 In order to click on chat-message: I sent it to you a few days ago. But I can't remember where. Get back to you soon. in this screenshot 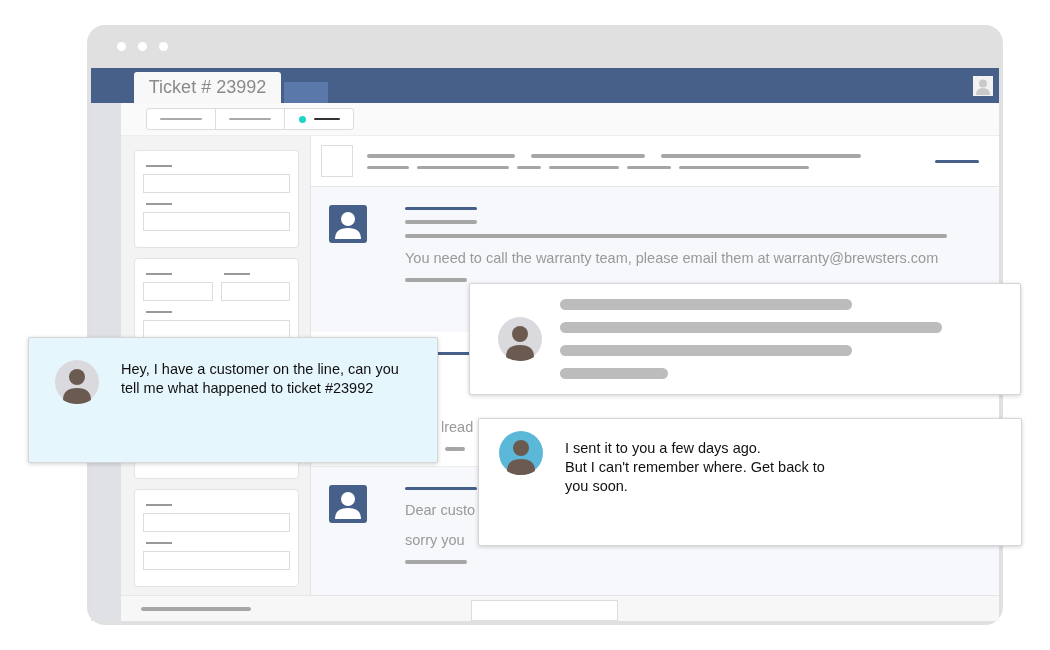, I will do `click(695, 467)`.